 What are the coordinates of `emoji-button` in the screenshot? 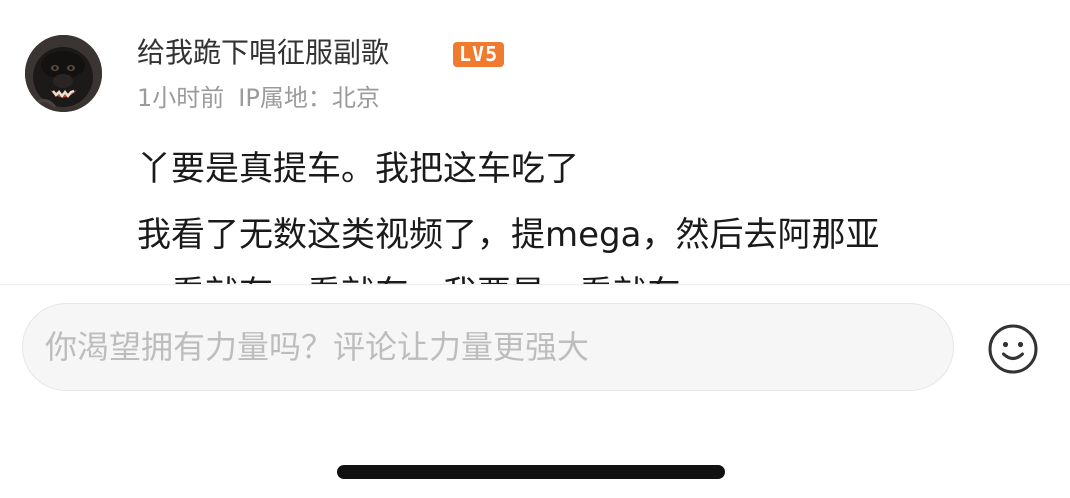 It's located at (1013, 349).